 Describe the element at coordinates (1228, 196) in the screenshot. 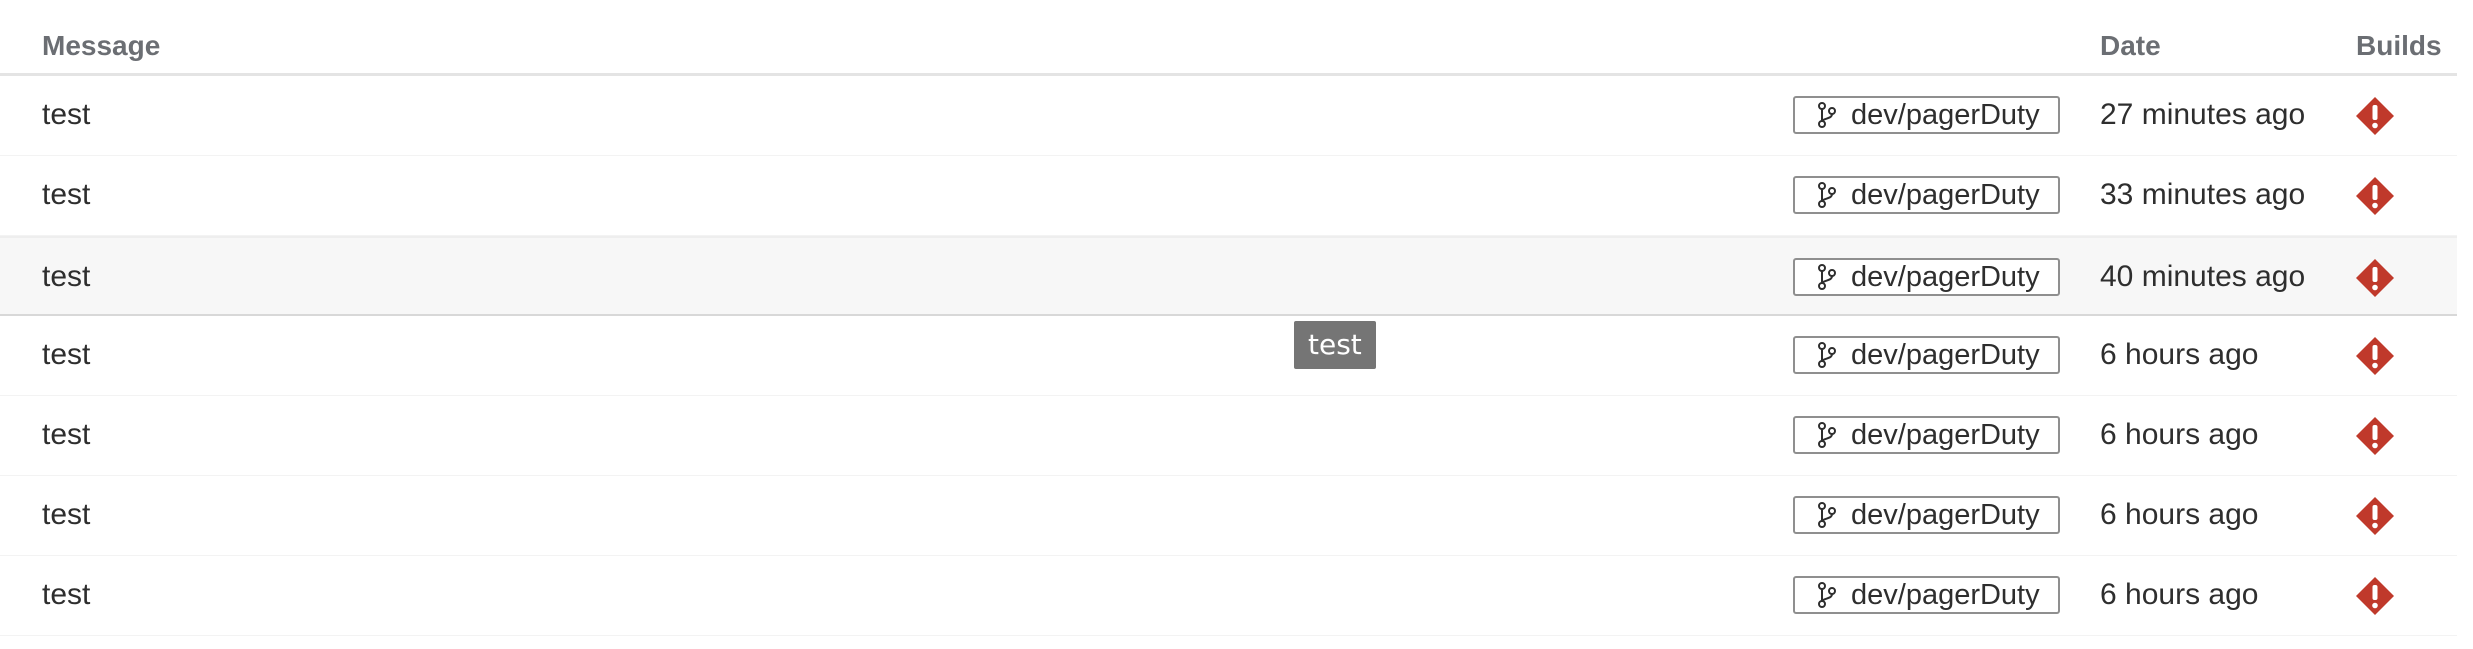

I see `table-row: test dev/pagerDuty 33 minutes ago` at that location.